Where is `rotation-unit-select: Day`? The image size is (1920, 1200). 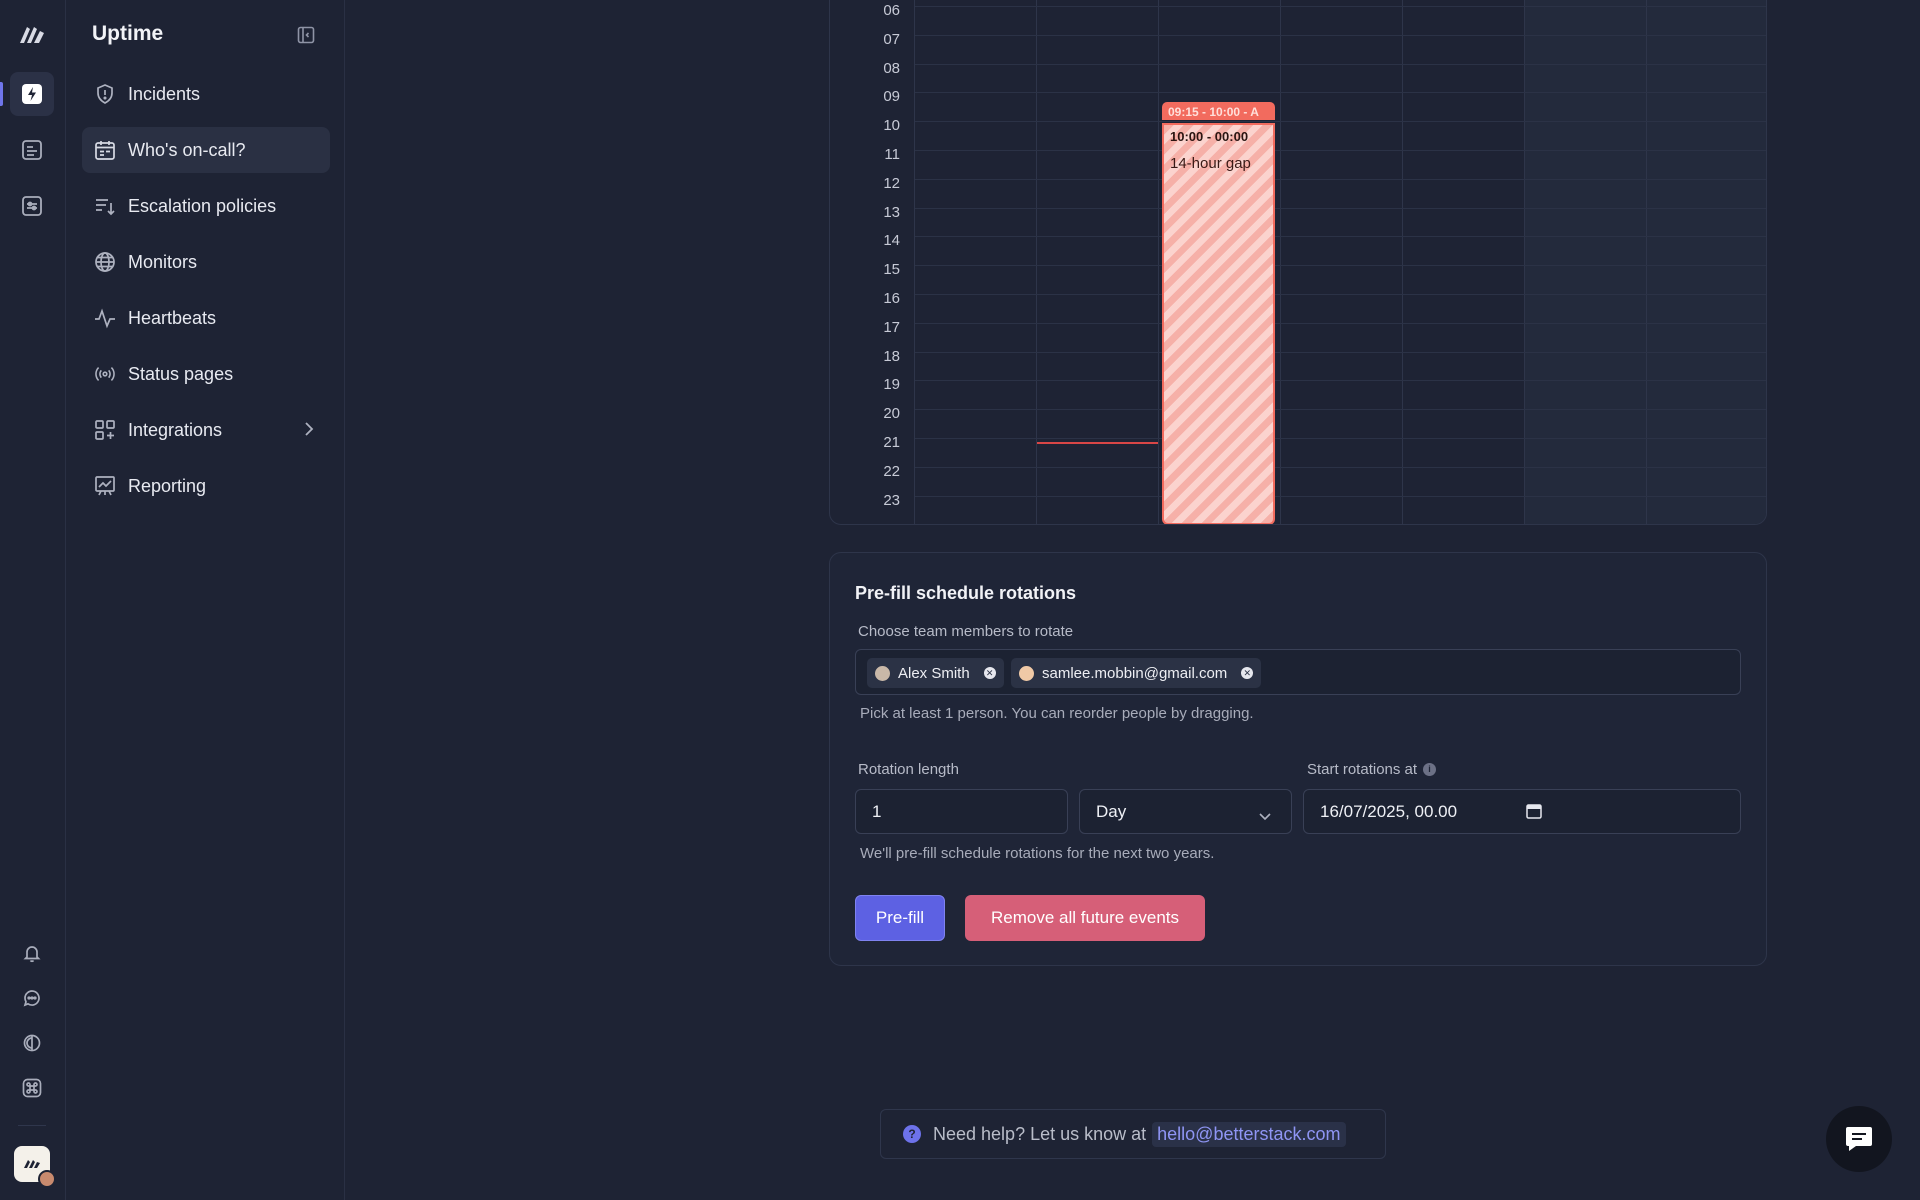 rotation-unit-select: Day is located at coordinates (1185, 811).